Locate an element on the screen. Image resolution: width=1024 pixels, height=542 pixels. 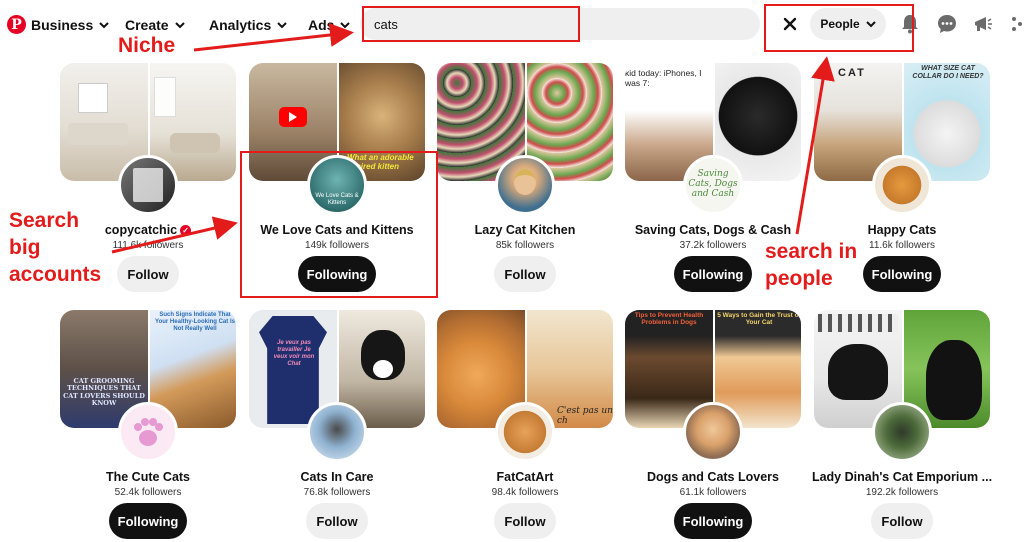
follower-count: 85k followers is located at coordinates (525, 245).